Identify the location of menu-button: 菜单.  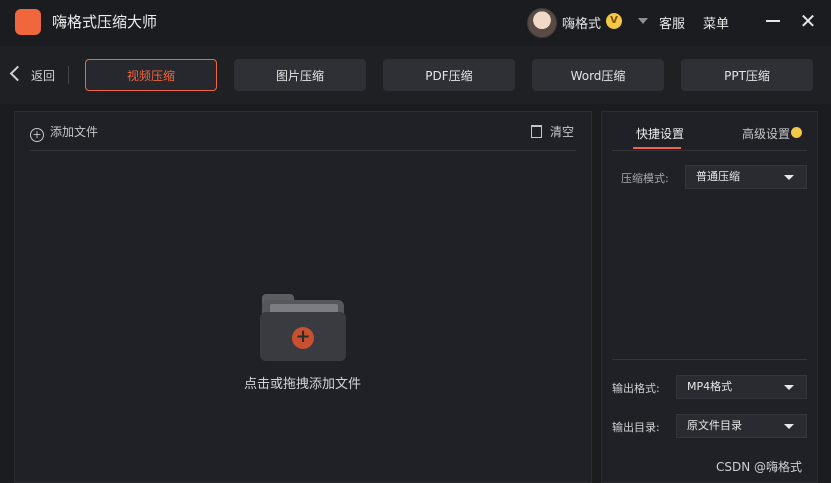
(716, 22).